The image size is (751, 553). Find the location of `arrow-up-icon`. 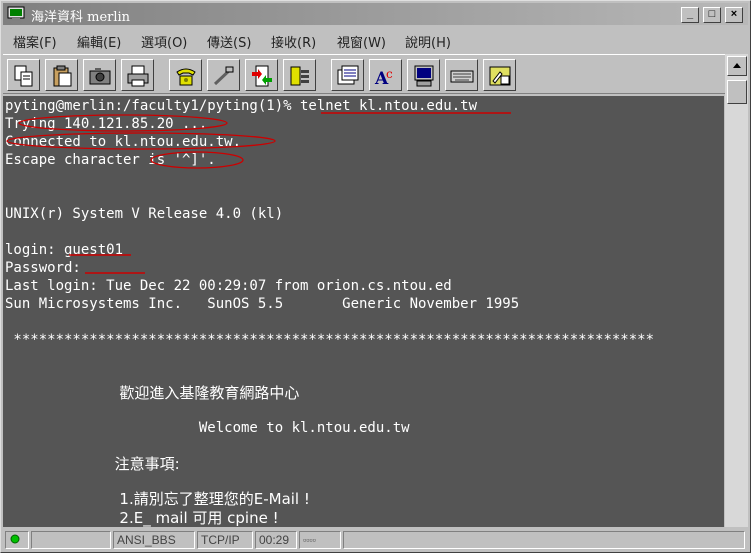

arrow-up-icon is located at coordinates (737, 65).